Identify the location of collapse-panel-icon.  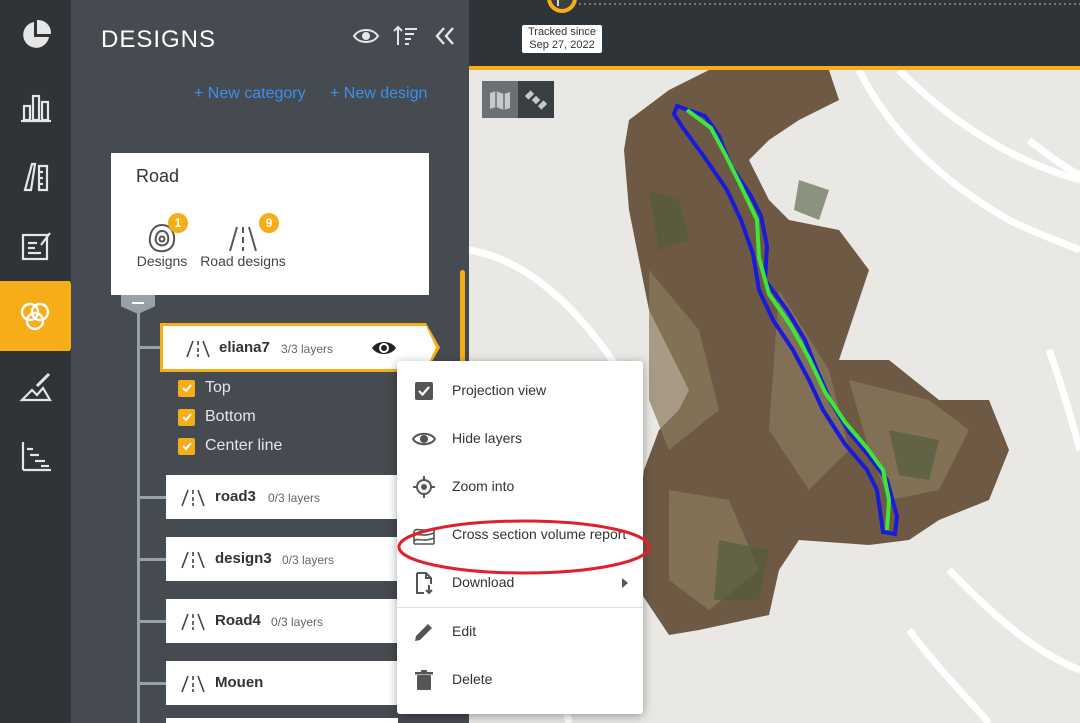
(446, 36).